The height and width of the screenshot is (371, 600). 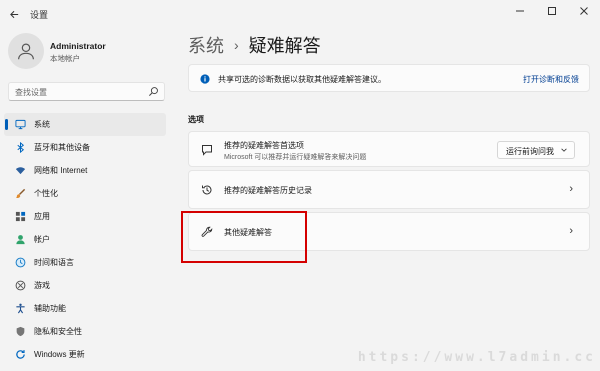 I want to click on sidebar-item-label: 网络和 Internet, so click(x=61, y=170).